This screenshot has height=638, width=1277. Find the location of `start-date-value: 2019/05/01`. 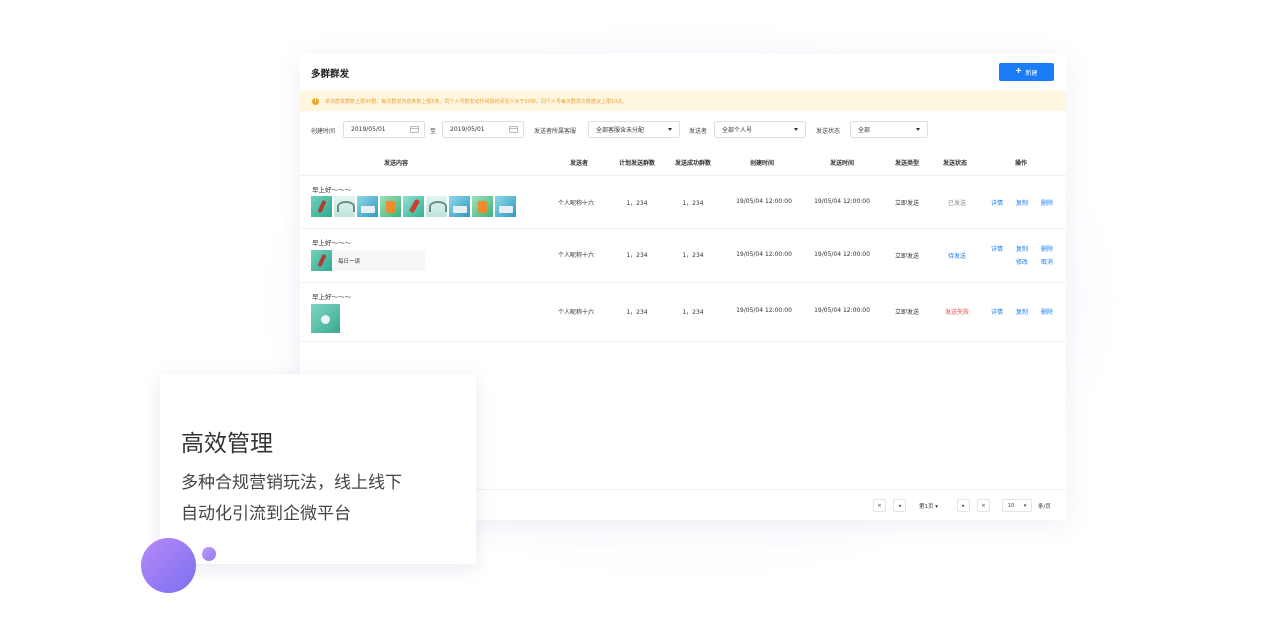

start-date-value: 2019/05/01 is located at coordinates (368, 129).